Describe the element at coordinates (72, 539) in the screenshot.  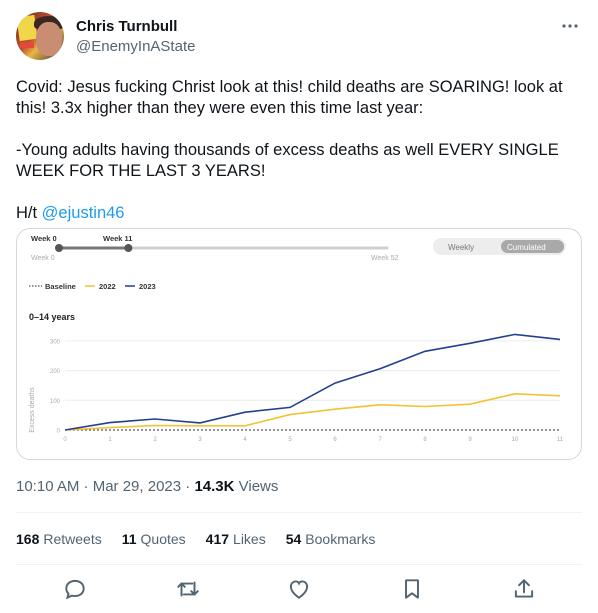
I see `retweets-label: Retweets` at that location.